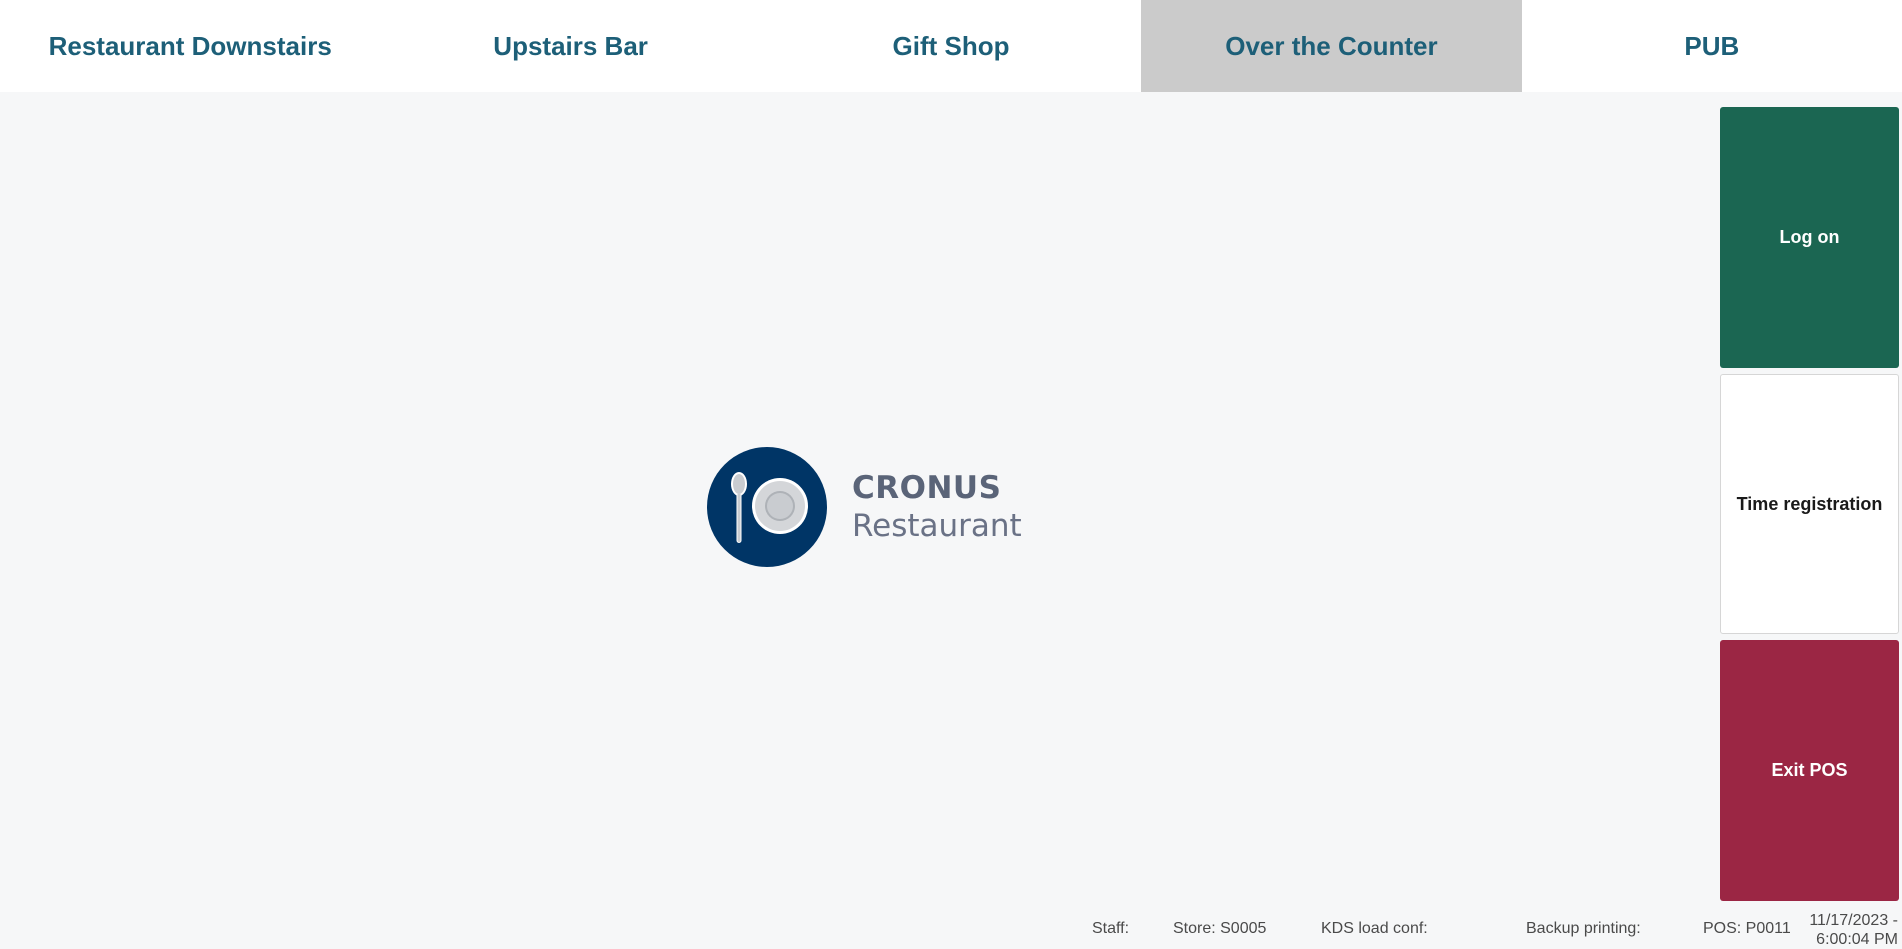  Describe the element at coordinates (1583, 928) in the screenshot. I see `status-backup-printing: Backup printing:` at that location.